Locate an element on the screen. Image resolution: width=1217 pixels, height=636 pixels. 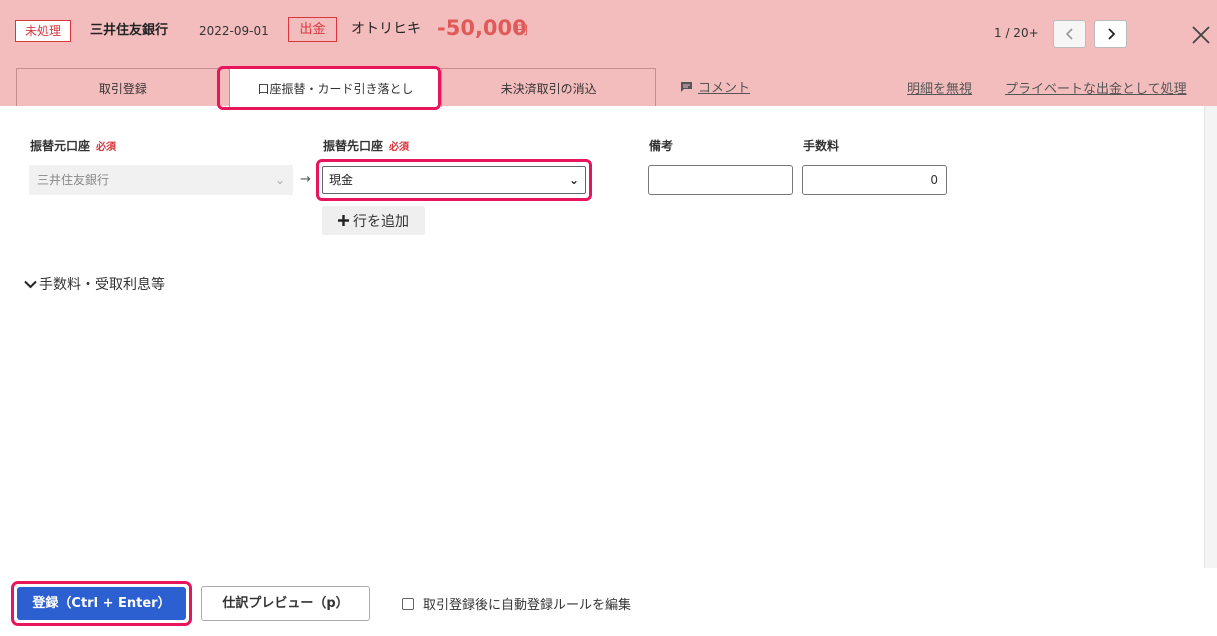
prev-button is located at coordinates (1069, 34).